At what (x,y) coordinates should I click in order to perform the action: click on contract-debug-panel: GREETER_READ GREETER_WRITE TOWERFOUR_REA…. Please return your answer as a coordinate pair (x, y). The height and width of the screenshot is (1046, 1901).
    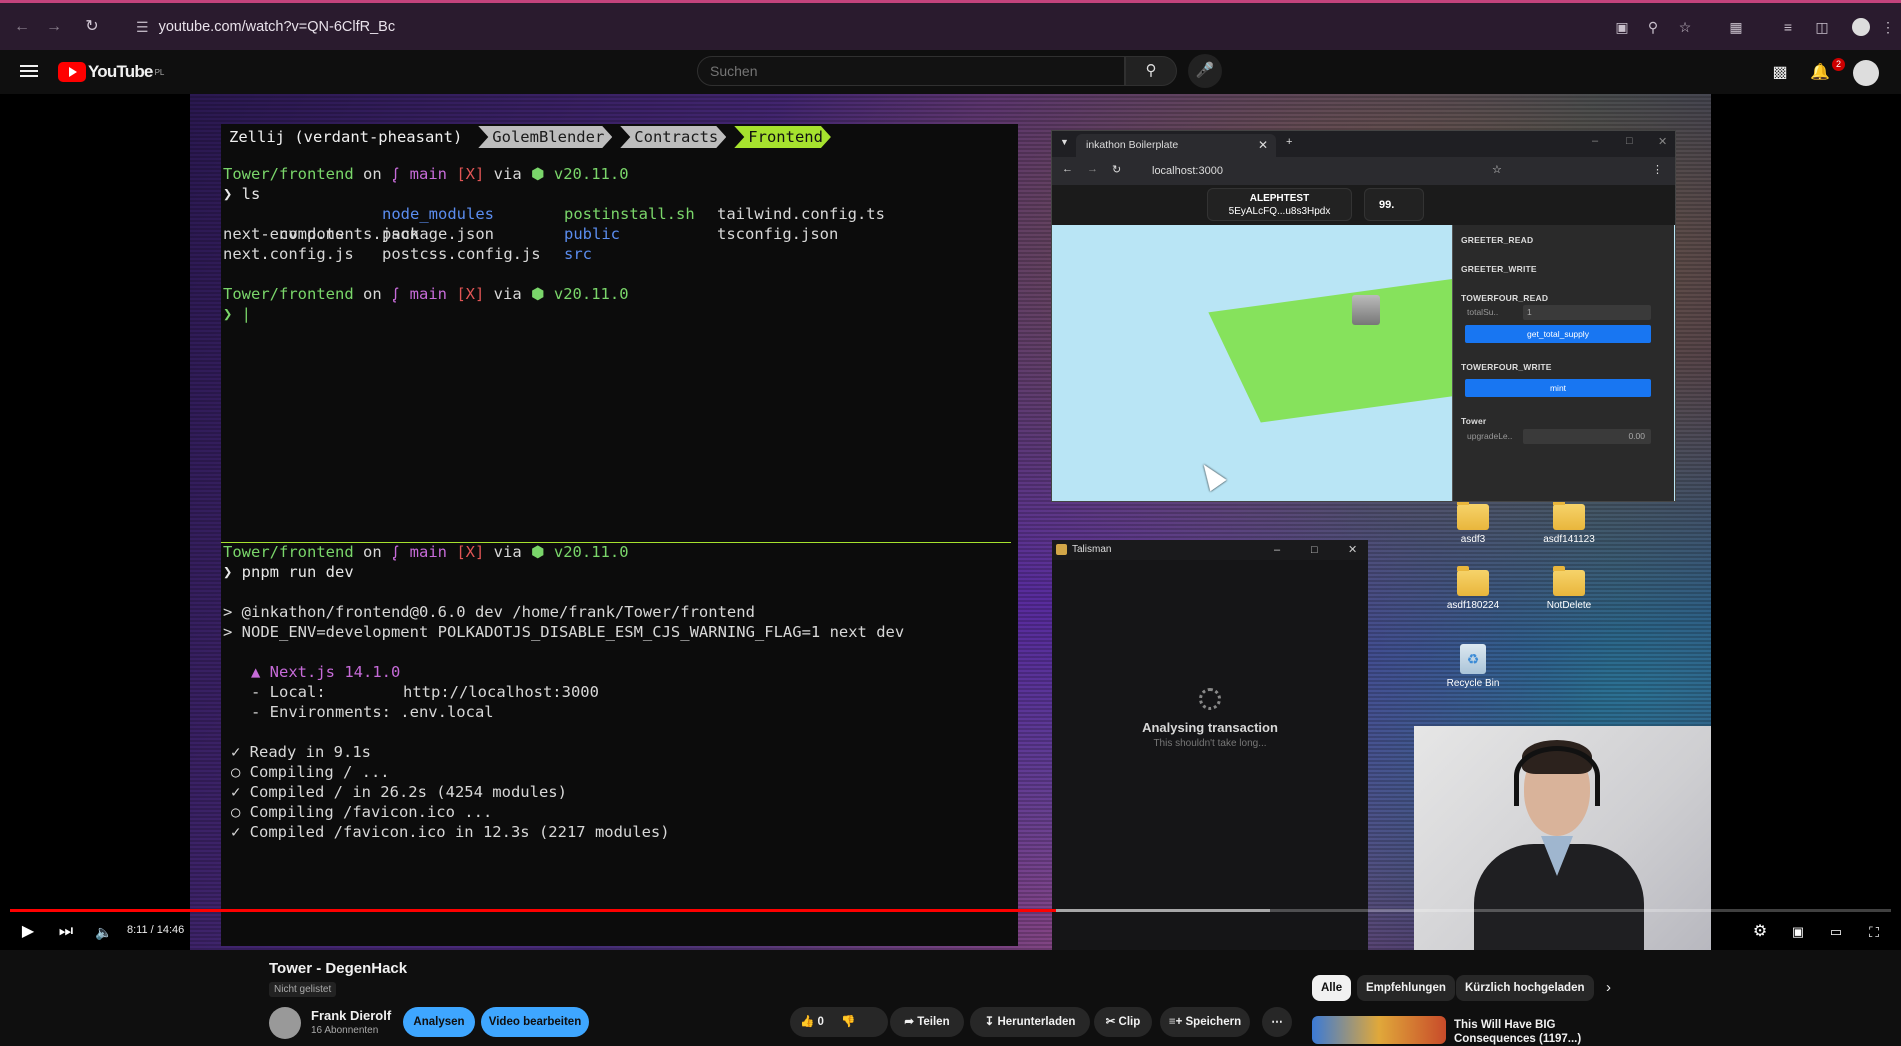
    Looking at the image, I should click on (1563, 363).